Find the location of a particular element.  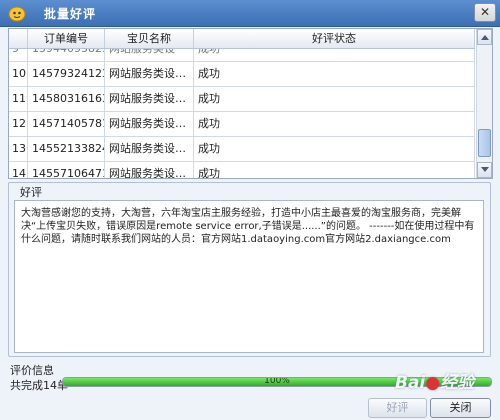

table-row: 11 14580316163… 网站服务类设… 成功 is located at coordinates (242, 99).